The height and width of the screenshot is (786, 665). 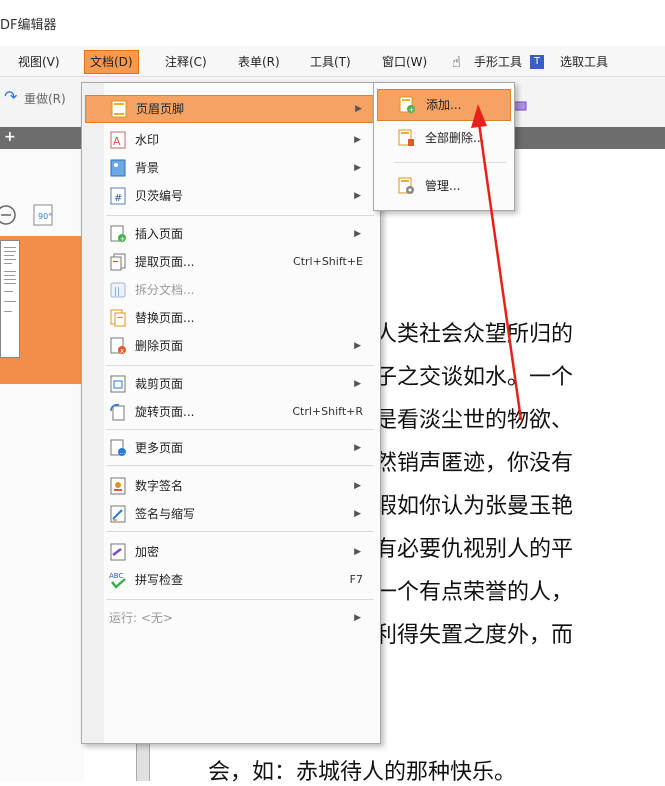 What do you see at coordinates (116, 576) in the screenshot?
I see `svg-text: ABC` at bounding box center [116, 576].